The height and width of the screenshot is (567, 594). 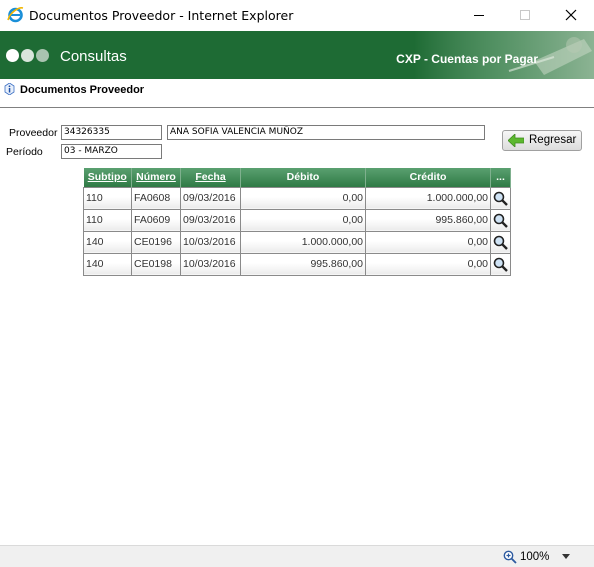 I want to click on minimize-button, so click(x=479, y=15).